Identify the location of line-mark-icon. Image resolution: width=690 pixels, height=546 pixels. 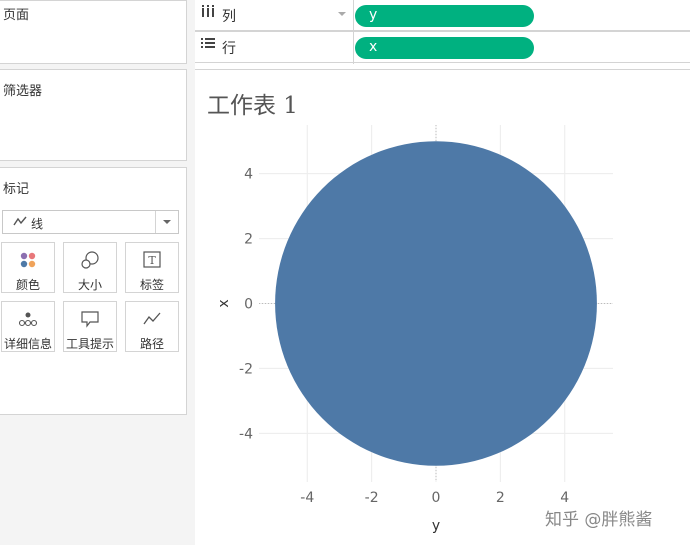
(20, 223).